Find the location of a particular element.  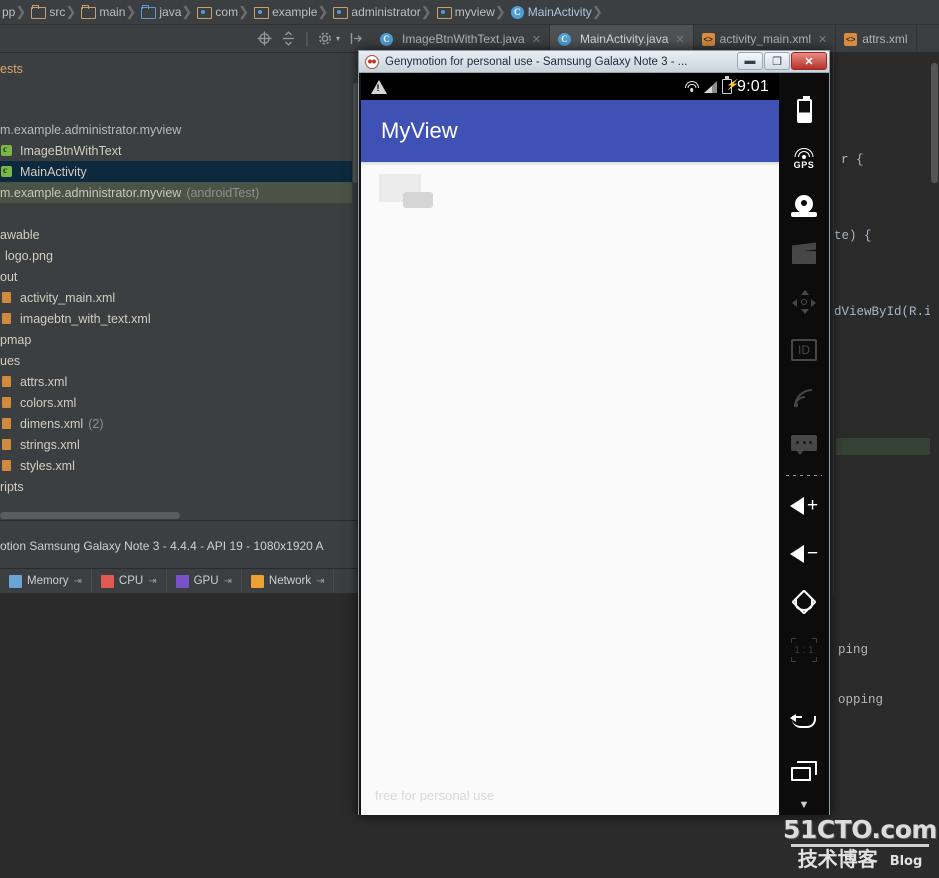

tab-imagebtnwithtext-java: C ImageBtnWithText.java ✕ is located at coordinates (461, 38).